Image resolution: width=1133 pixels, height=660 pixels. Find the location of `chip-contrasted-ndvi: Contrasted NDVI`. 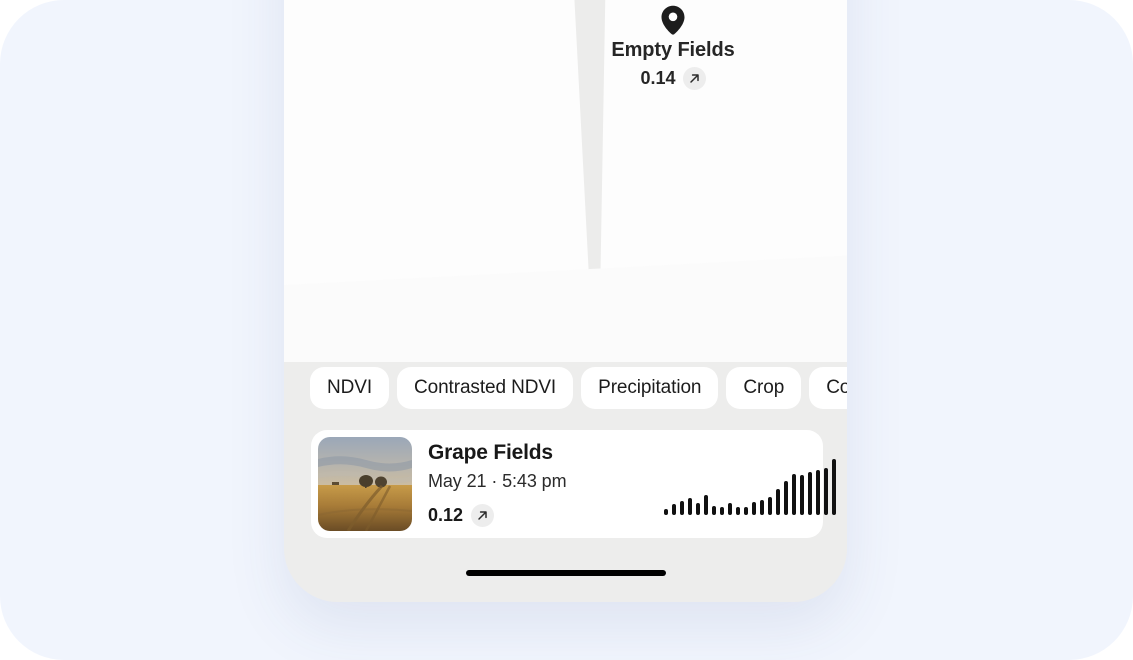

chip-contrasted-ndvi: Contrasted NDVI is located at coordinates (485, 388).